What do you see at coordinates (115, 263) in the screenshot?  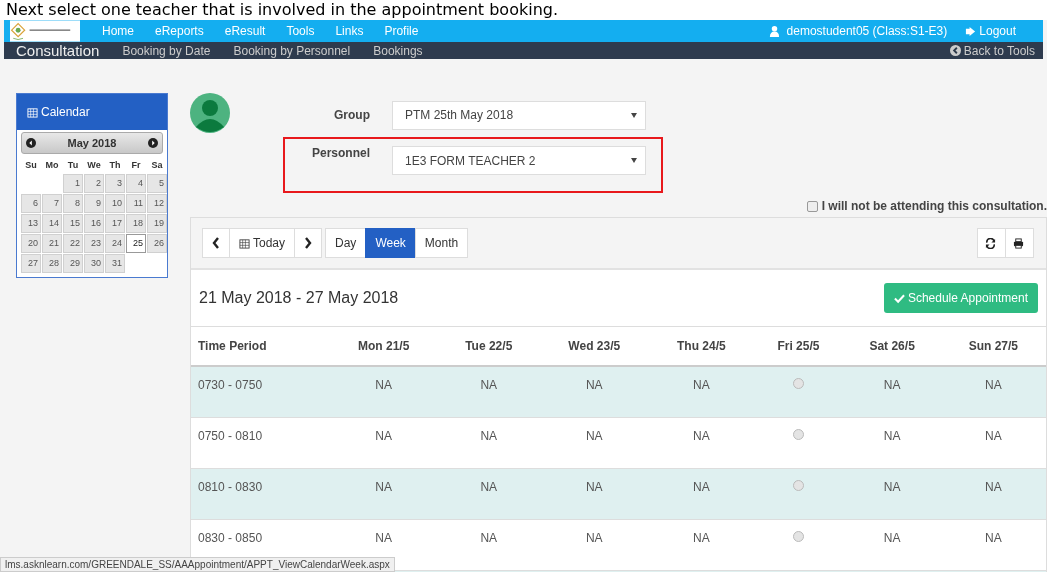 I see `calendar-day: 31` at bounding box center [115, 263].